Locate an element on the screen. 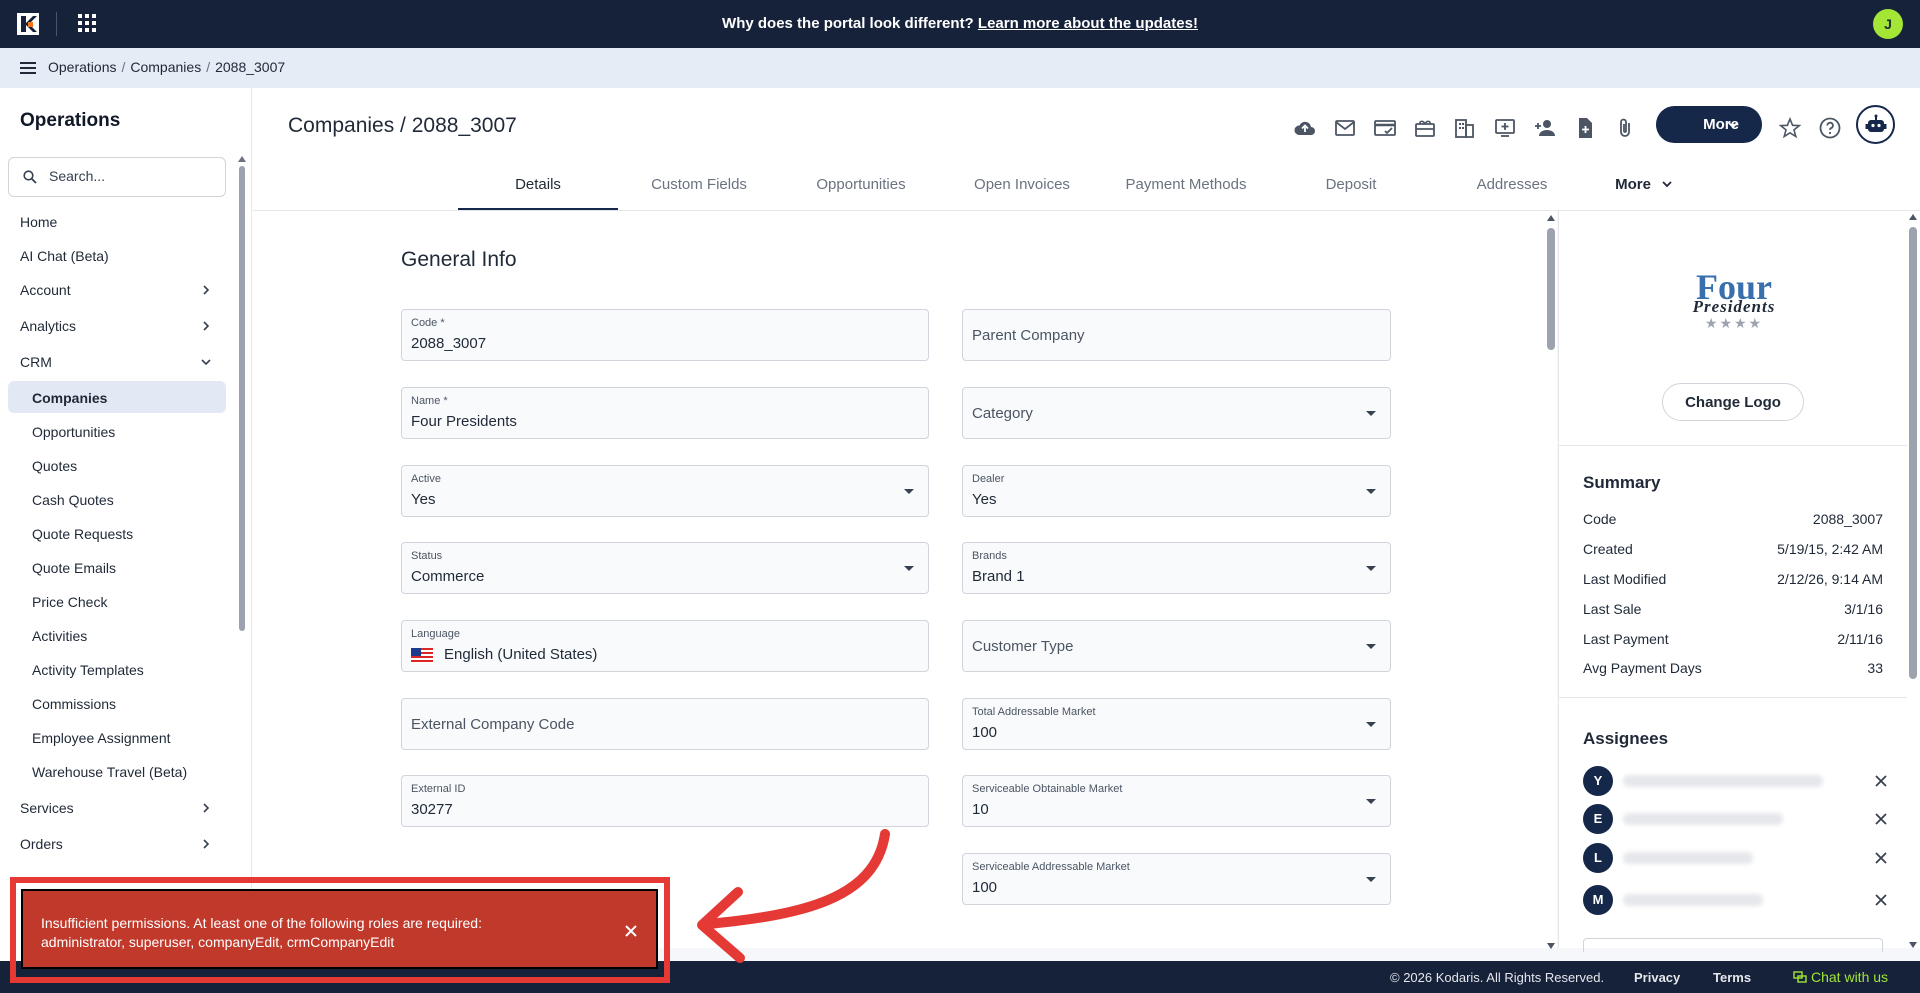 This screenshot has width=1920, height=993. chat-label: Chat with us is located at coordinates (1850, 977).